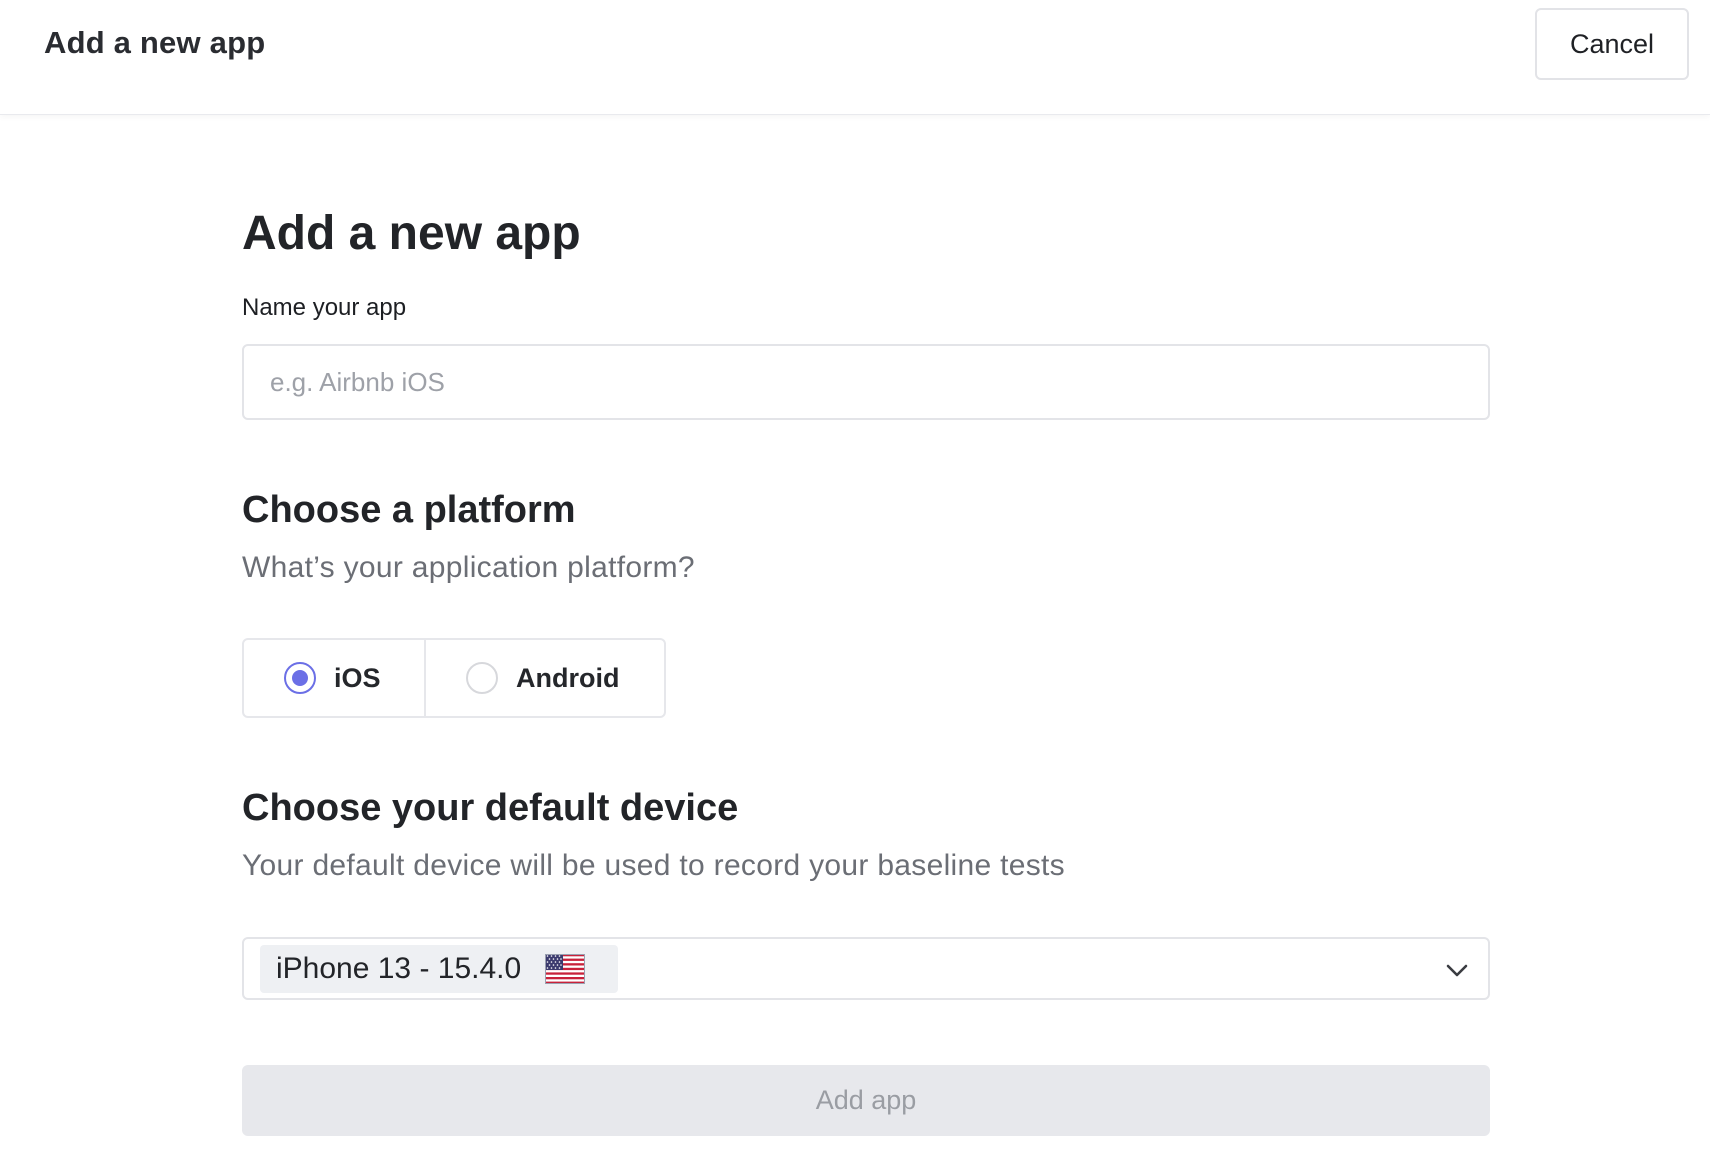 The height and width of the screenshot is (1156, 1710). I want to click on selected-device-label: iPhone 13 - 15.4.0, so click(399, 968).